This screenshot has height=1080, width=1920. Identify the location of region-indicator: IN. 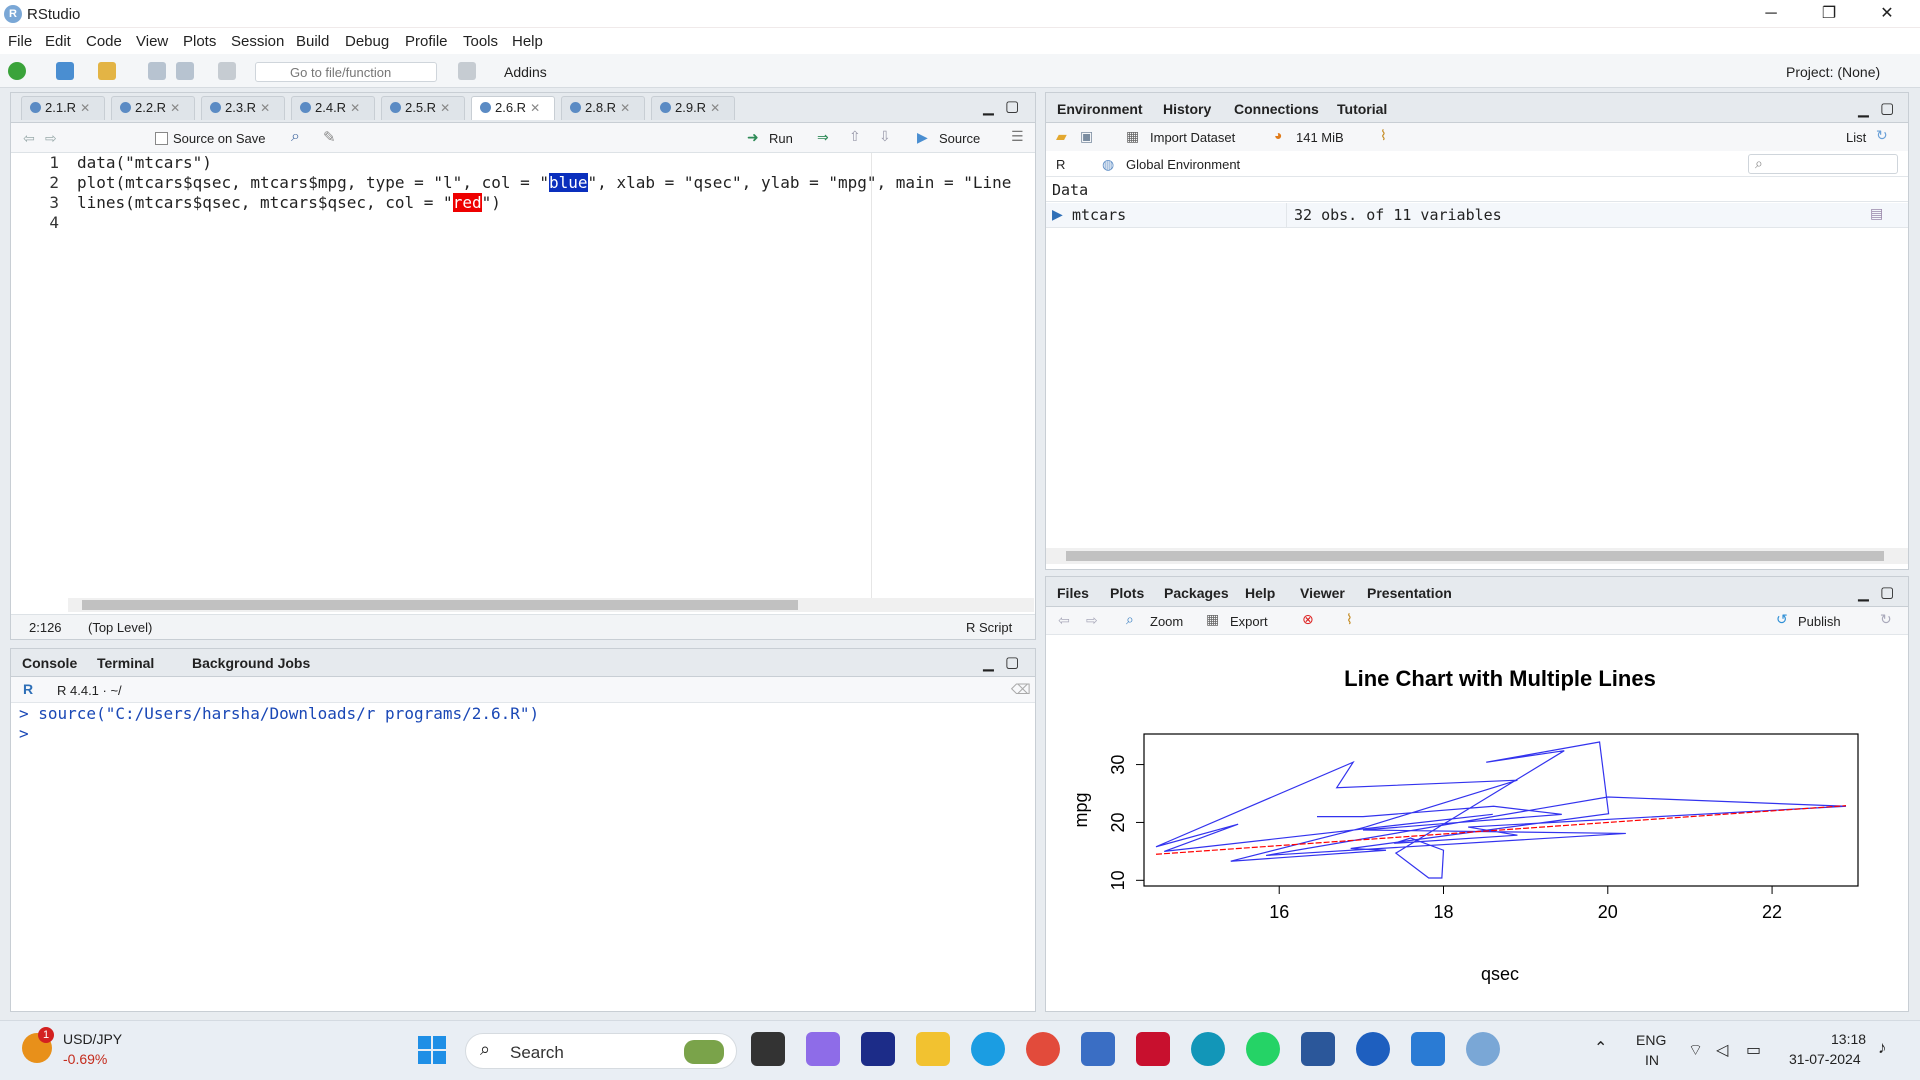
(1652, 1060).